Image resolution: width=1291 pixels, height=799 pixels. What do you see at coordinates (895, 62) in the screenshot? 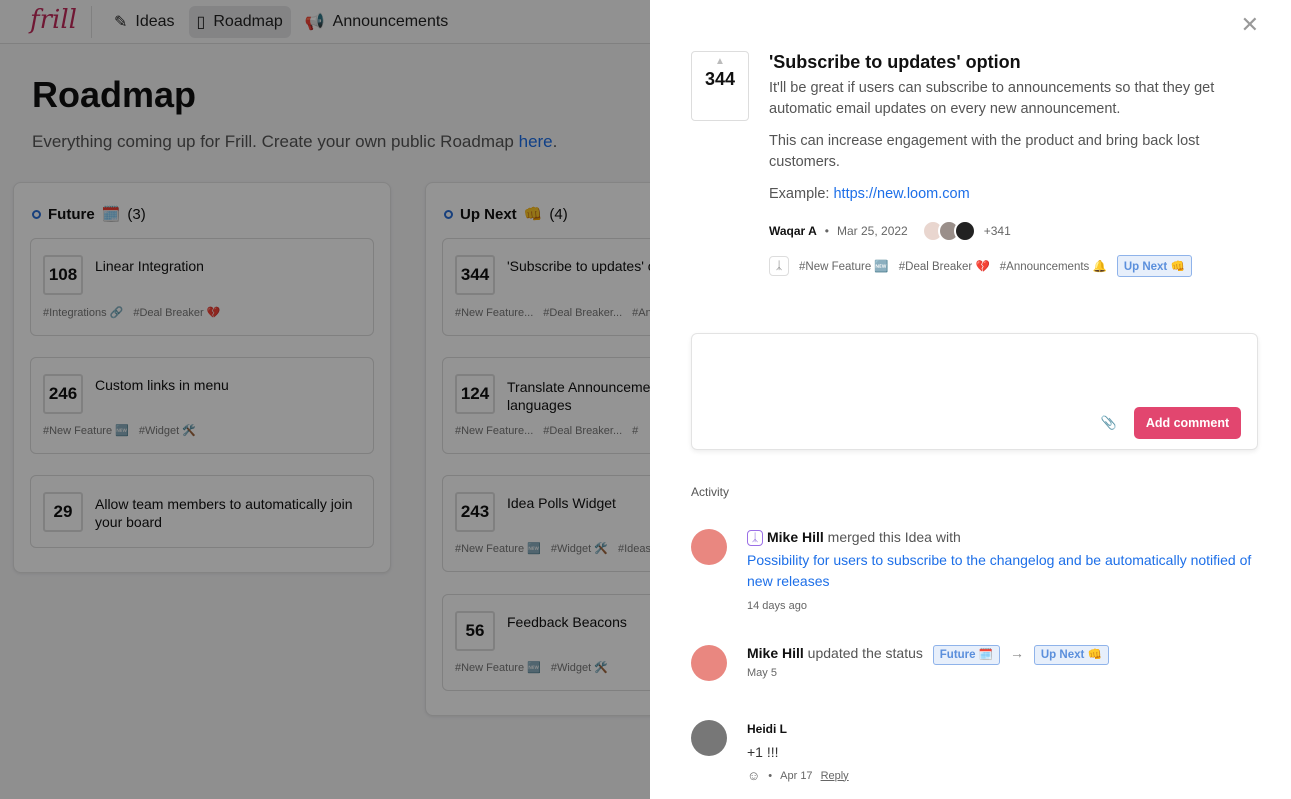
I see `idea-title: 'Subscribe to updates' option` at bounding box center [895, 62].